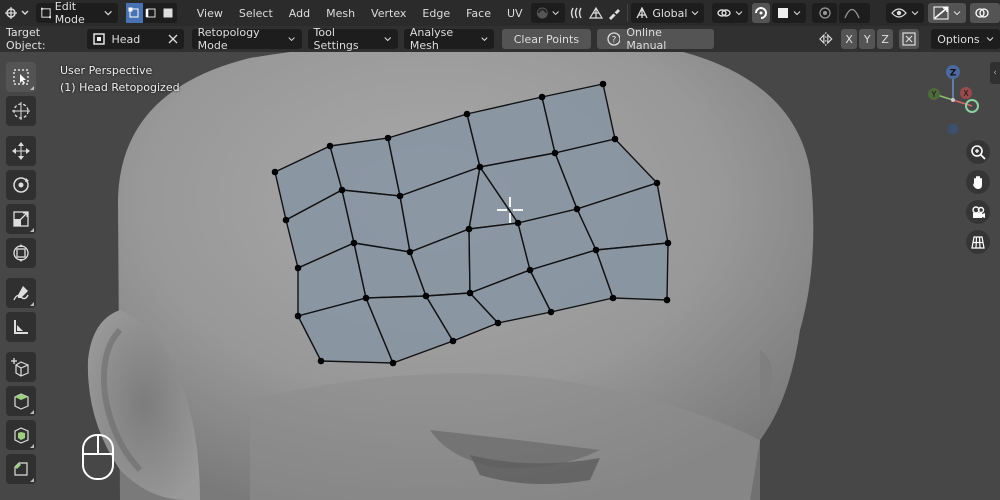  I want to click on ortho-toggle-button, so click(978, 242).